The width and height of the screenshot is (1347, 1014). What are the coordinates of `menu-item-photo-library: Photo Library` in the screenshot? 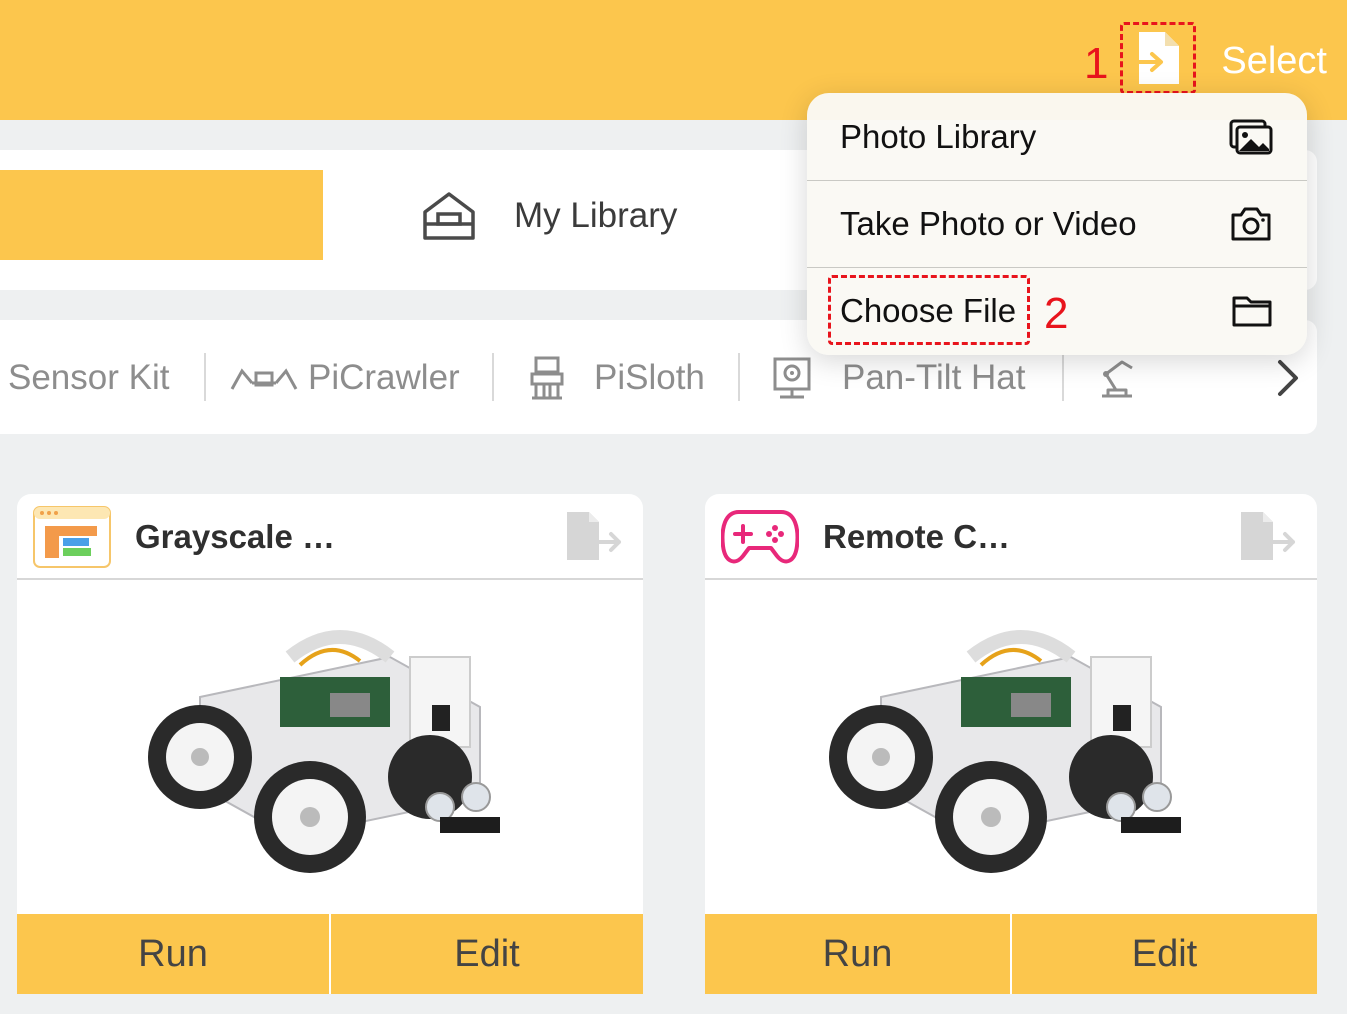 It's located at (1057, 136).